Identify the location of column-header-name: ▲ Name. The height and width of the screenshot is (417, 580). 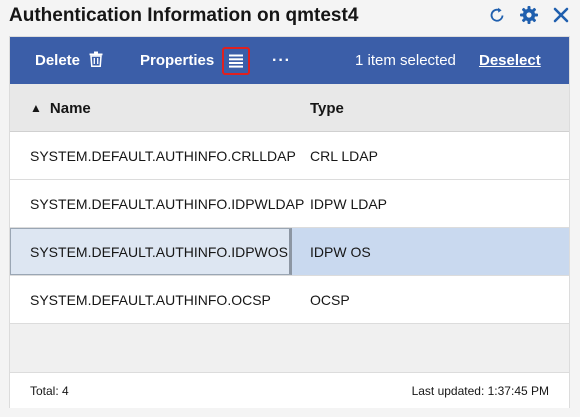
(60, 108).